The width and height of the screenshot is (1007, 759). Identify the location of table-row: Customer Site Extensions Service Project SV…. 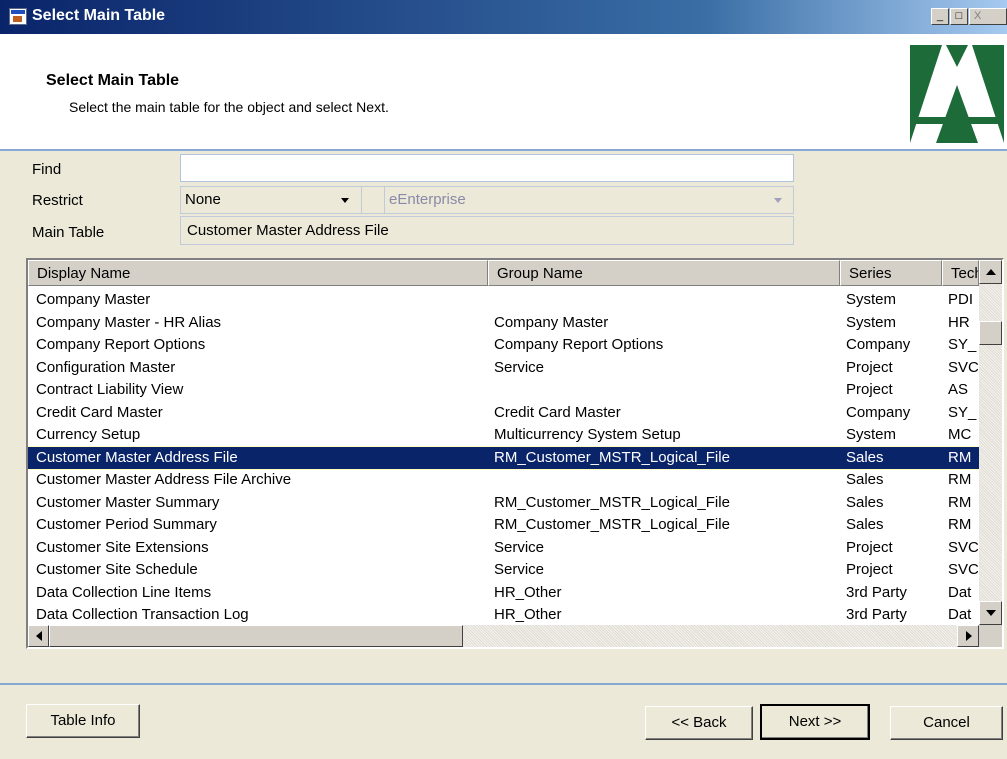
(503, 548).